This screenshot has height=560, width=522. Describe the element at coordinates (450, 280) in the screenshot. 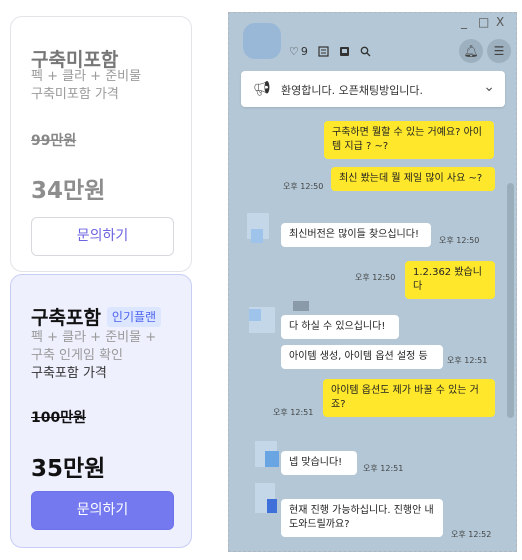

I see `message-bubble-mine: 1.2.362 봤습니다` at that location.